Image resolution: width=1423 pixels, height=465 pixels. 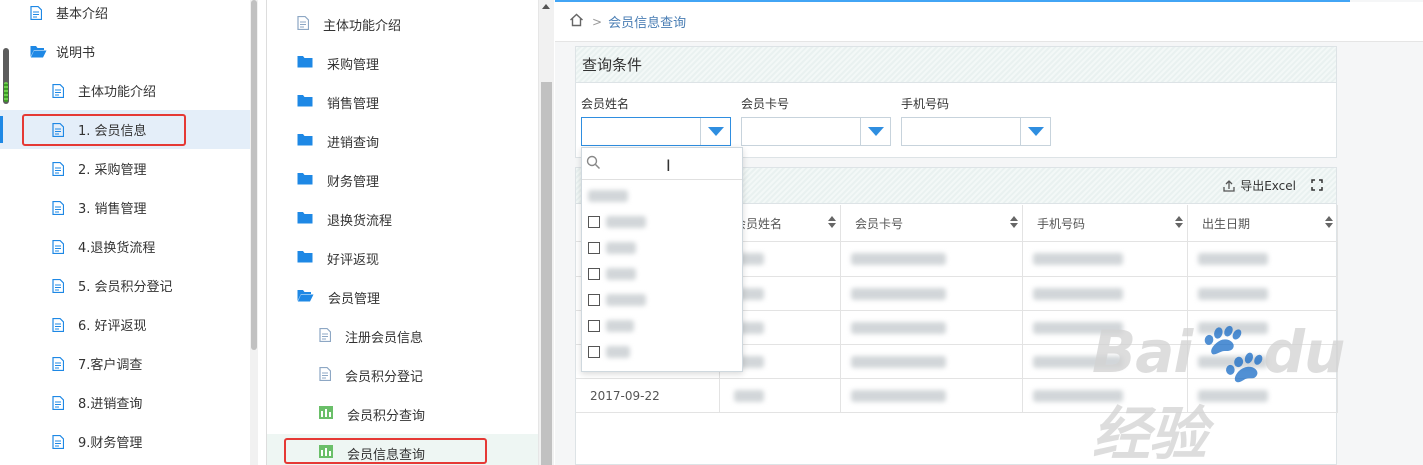 I want to click on table-header-label: 出生日期, so click(x=1226, y=223).